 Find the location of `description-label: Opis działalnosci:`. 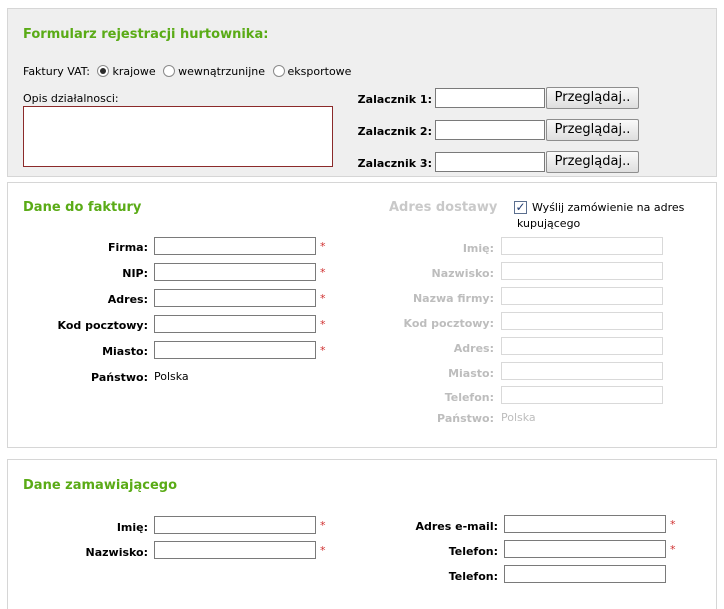

description-label: Opis działalnosci: is located at coordinates (71, 98).